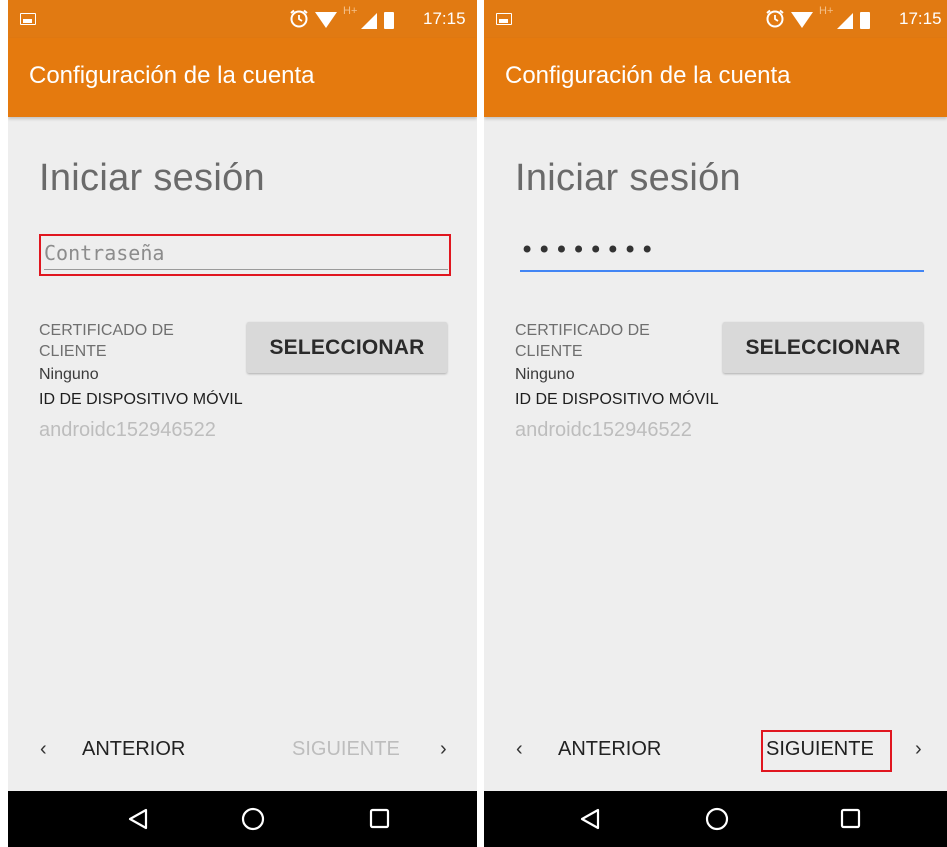 Image resolution: width=947 pixels, height=847 pixels. I want to click on next-button-disabled: SIGUIENTE ›, so click(242, 749).